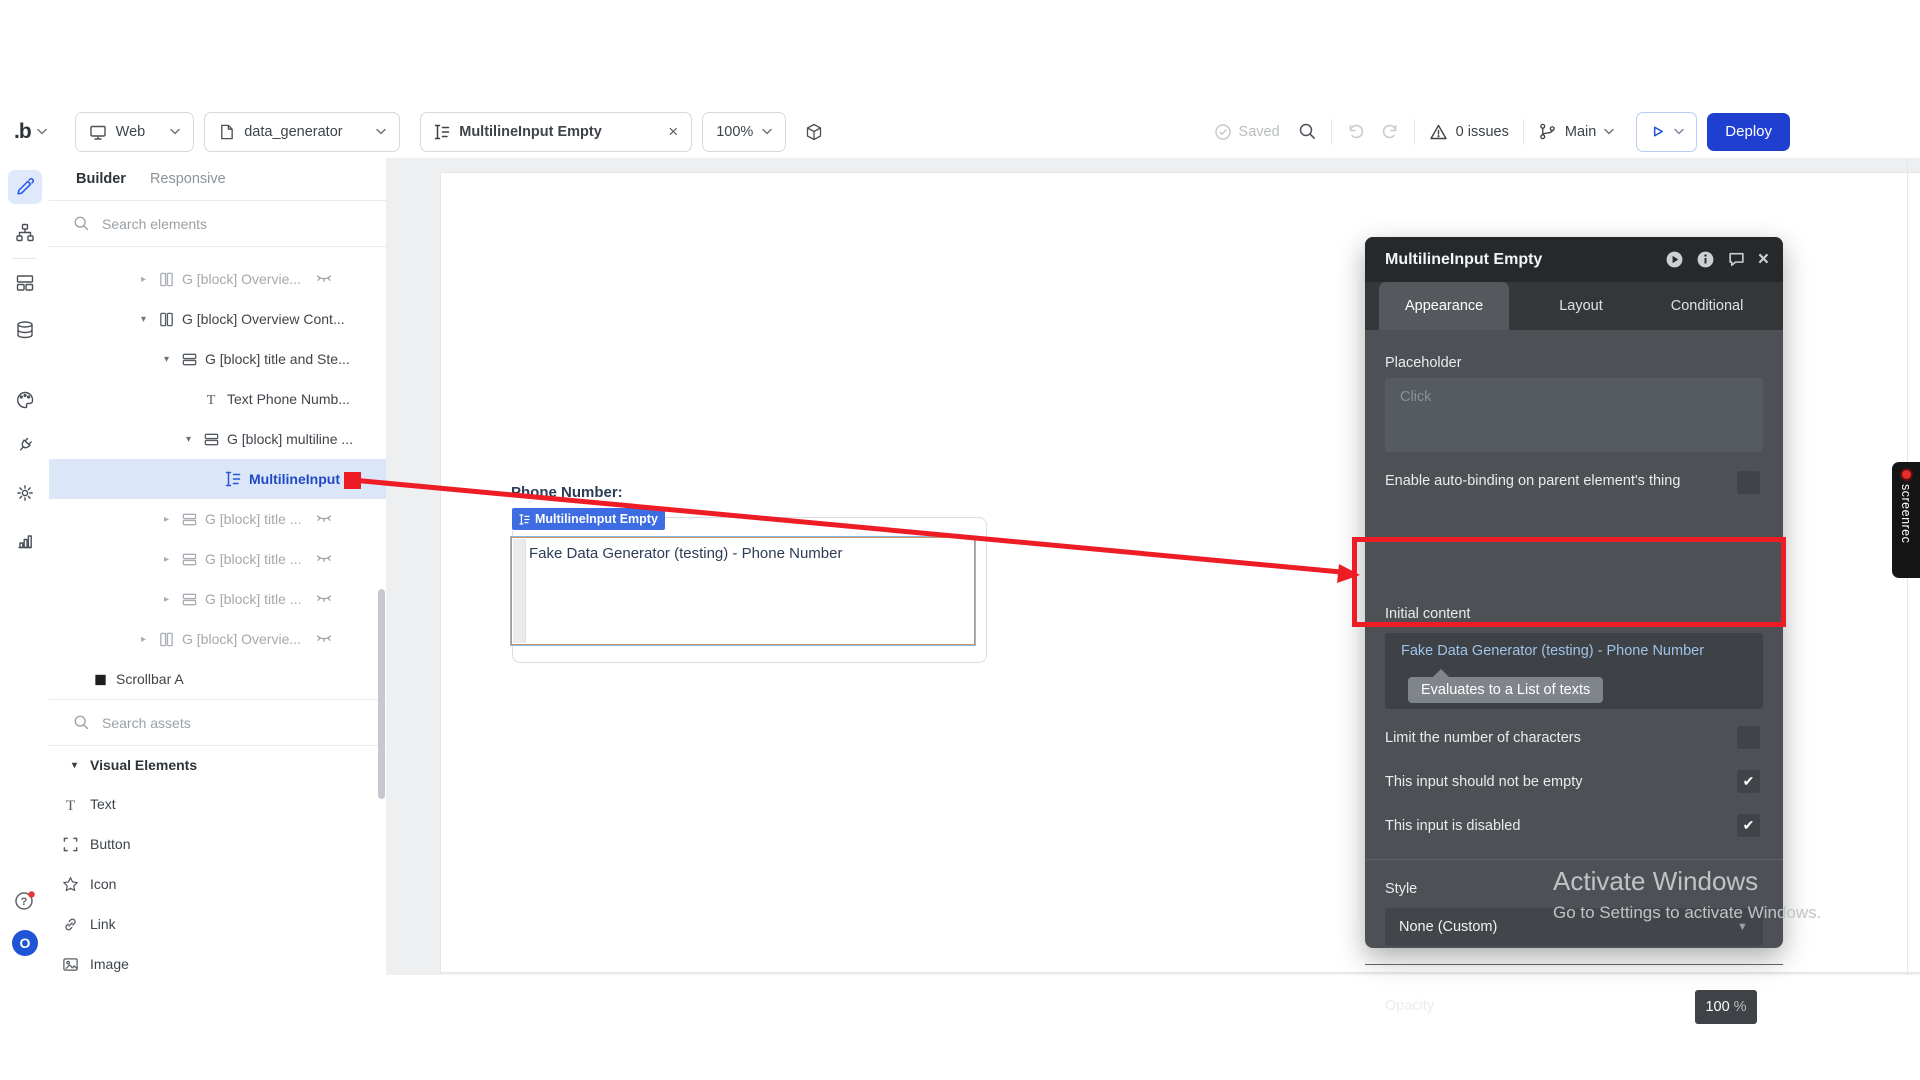 The height and width of the screenshot is (1080, 1920). What do you see at coordinates (1748, 131) in the screenshot?
I see `deploy-button: Deploy` at bounding box center [1748, 131].